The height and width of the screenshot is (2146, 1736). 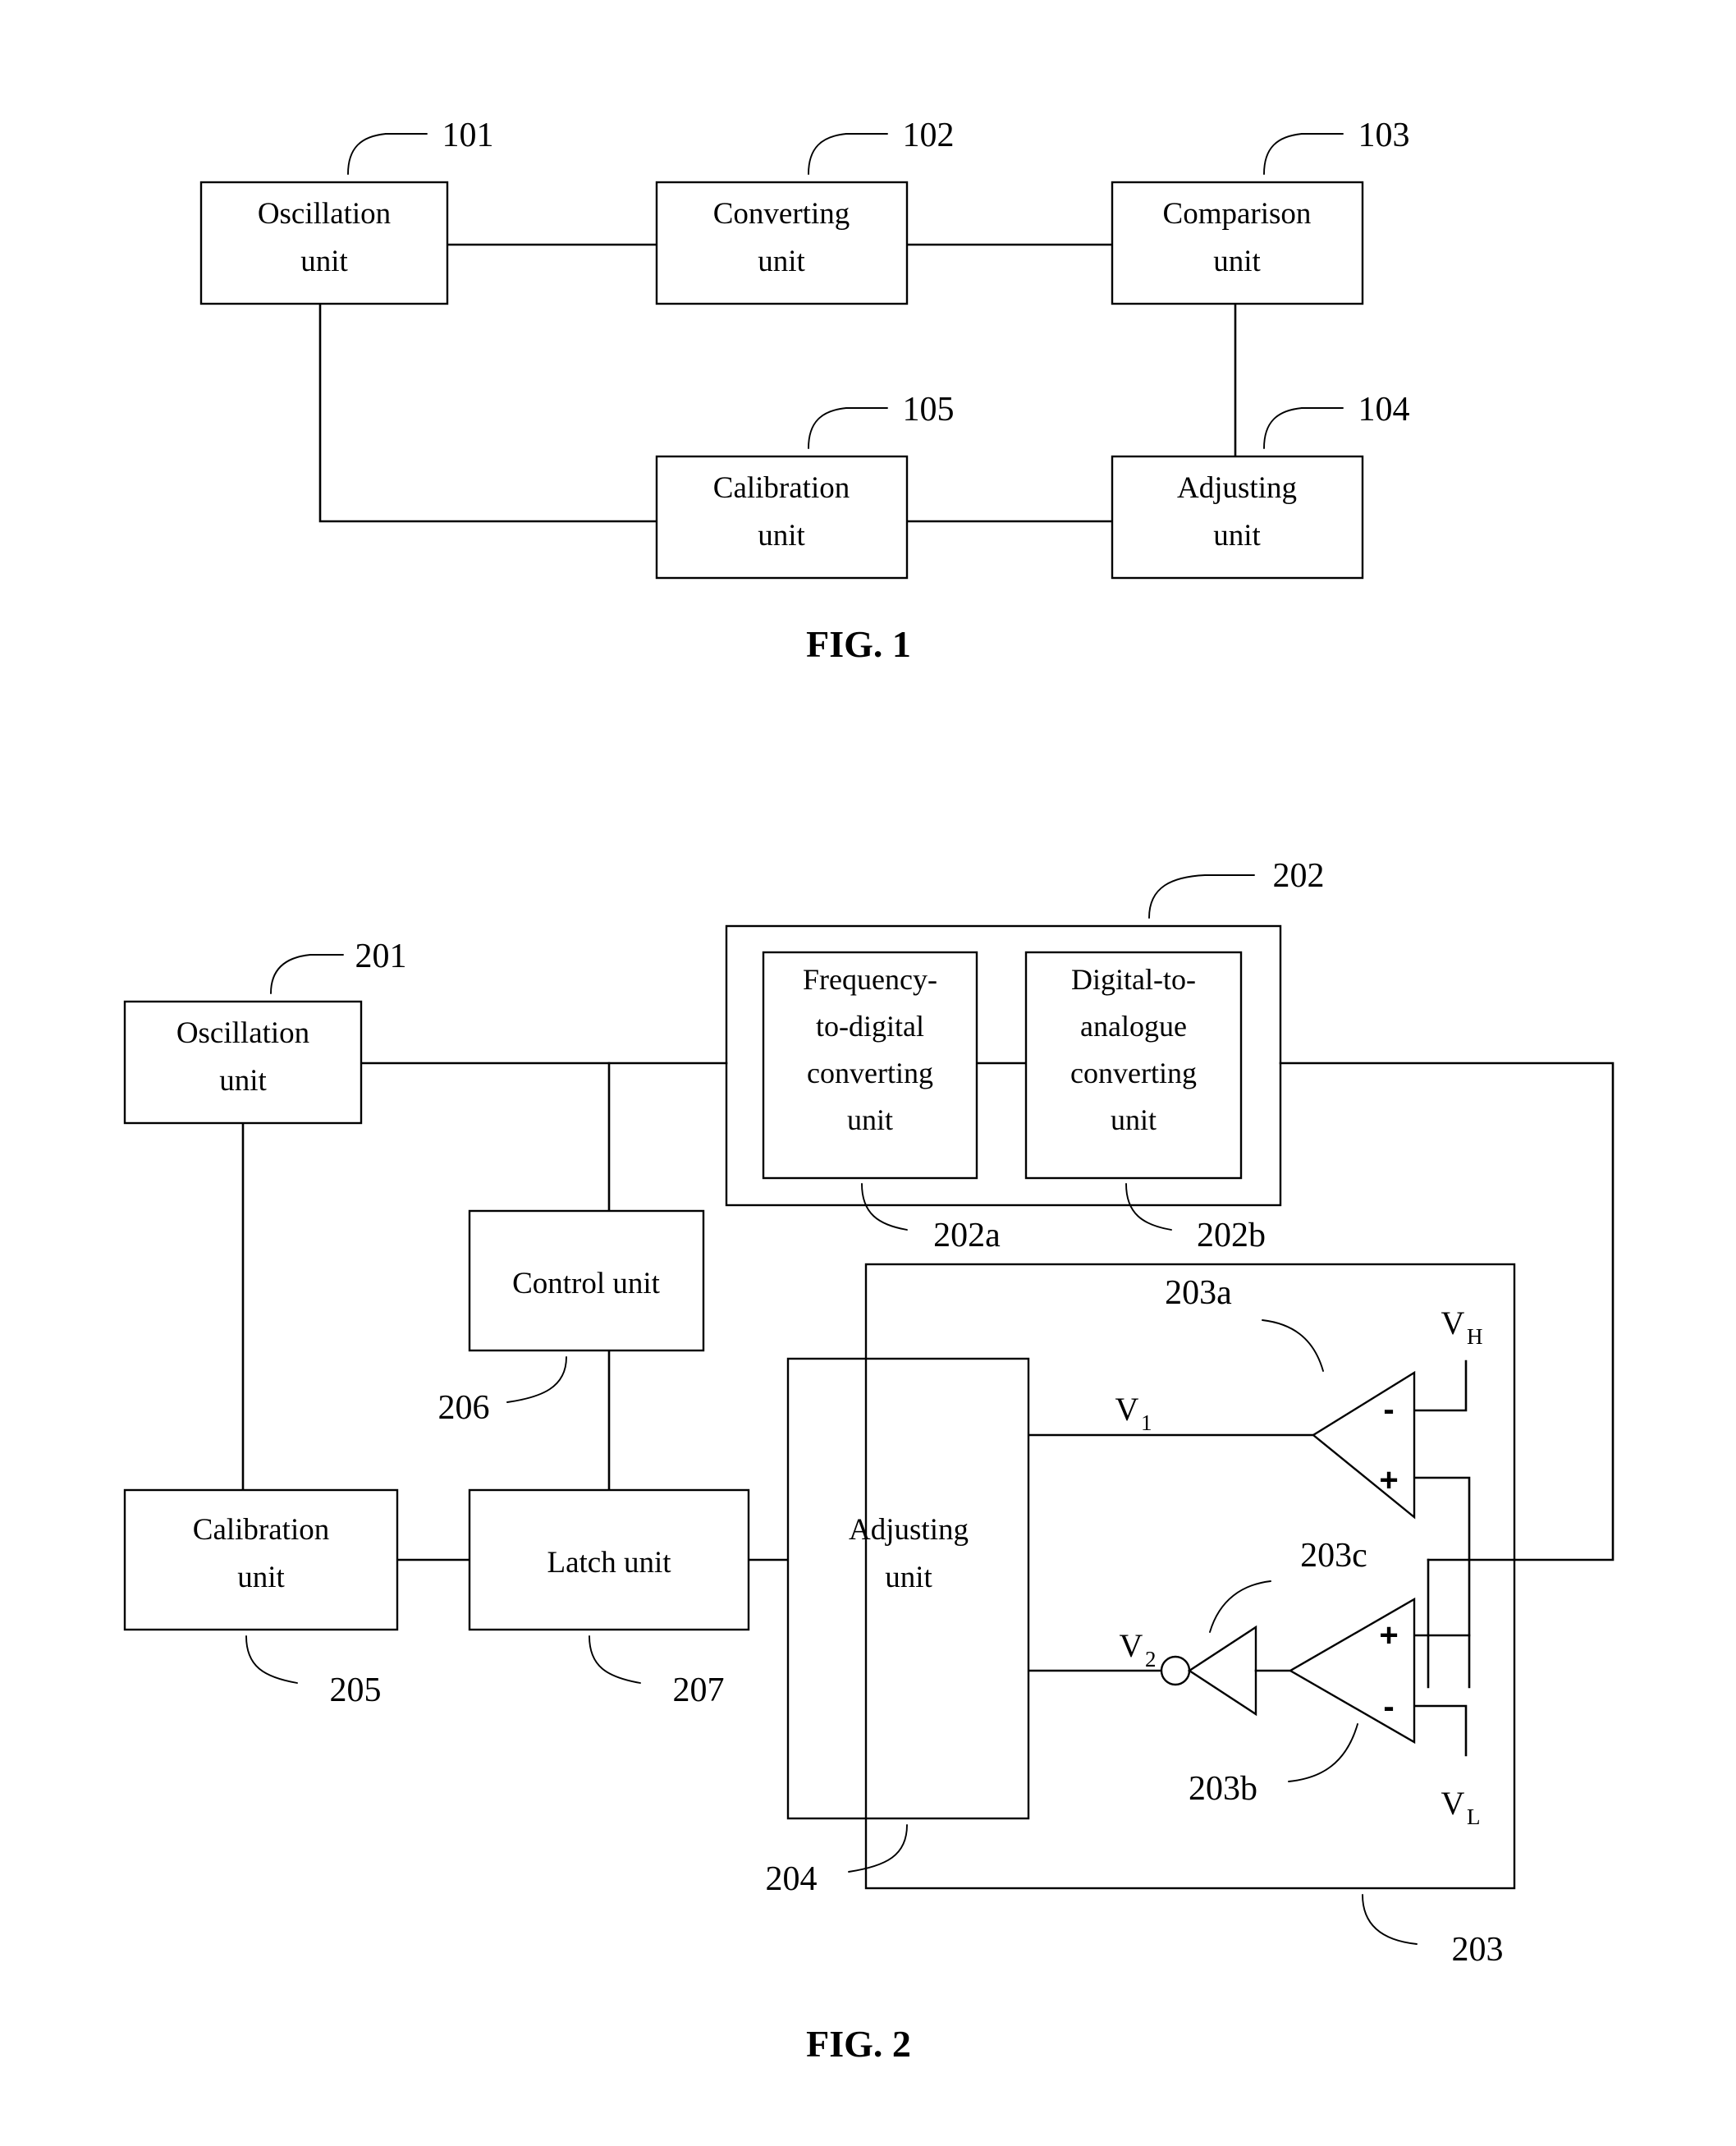 I want to click on adjusting-unit-label-line2-fig2: unit, so click(x=908, y=1577).